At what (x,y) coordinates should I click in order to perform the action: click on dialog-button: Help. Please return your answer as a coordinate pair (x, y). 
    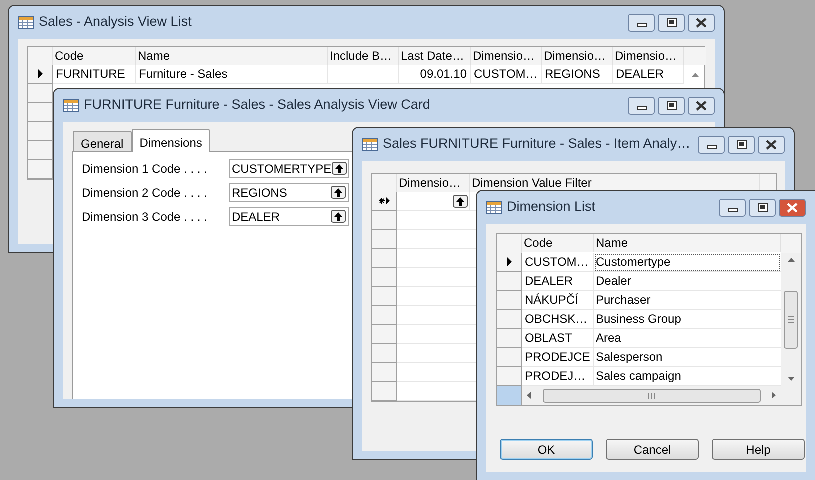
    Looking at the image, I should click on (758, 449).